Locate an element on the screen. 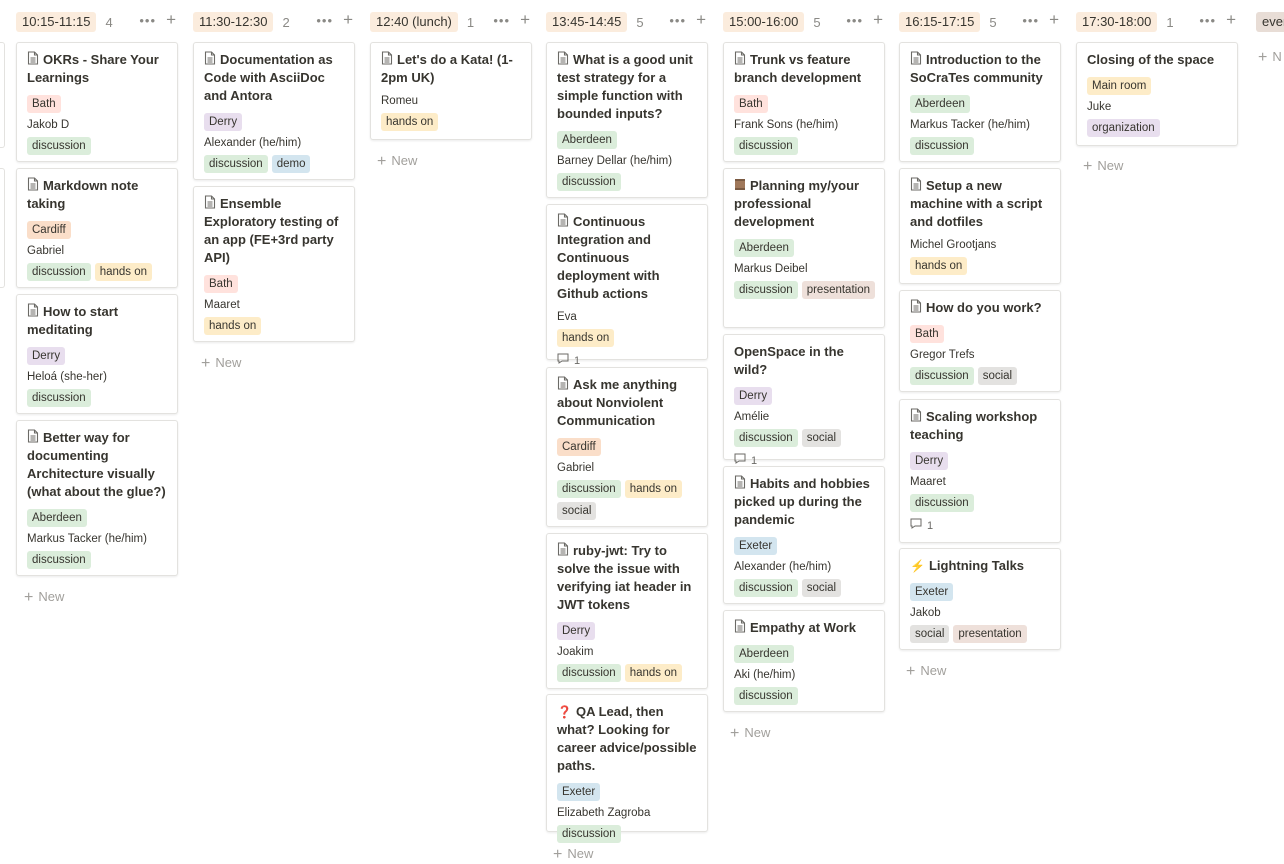 This screenshot has width=1284, height=864. person: Eva is located at coordinates (567, 317).